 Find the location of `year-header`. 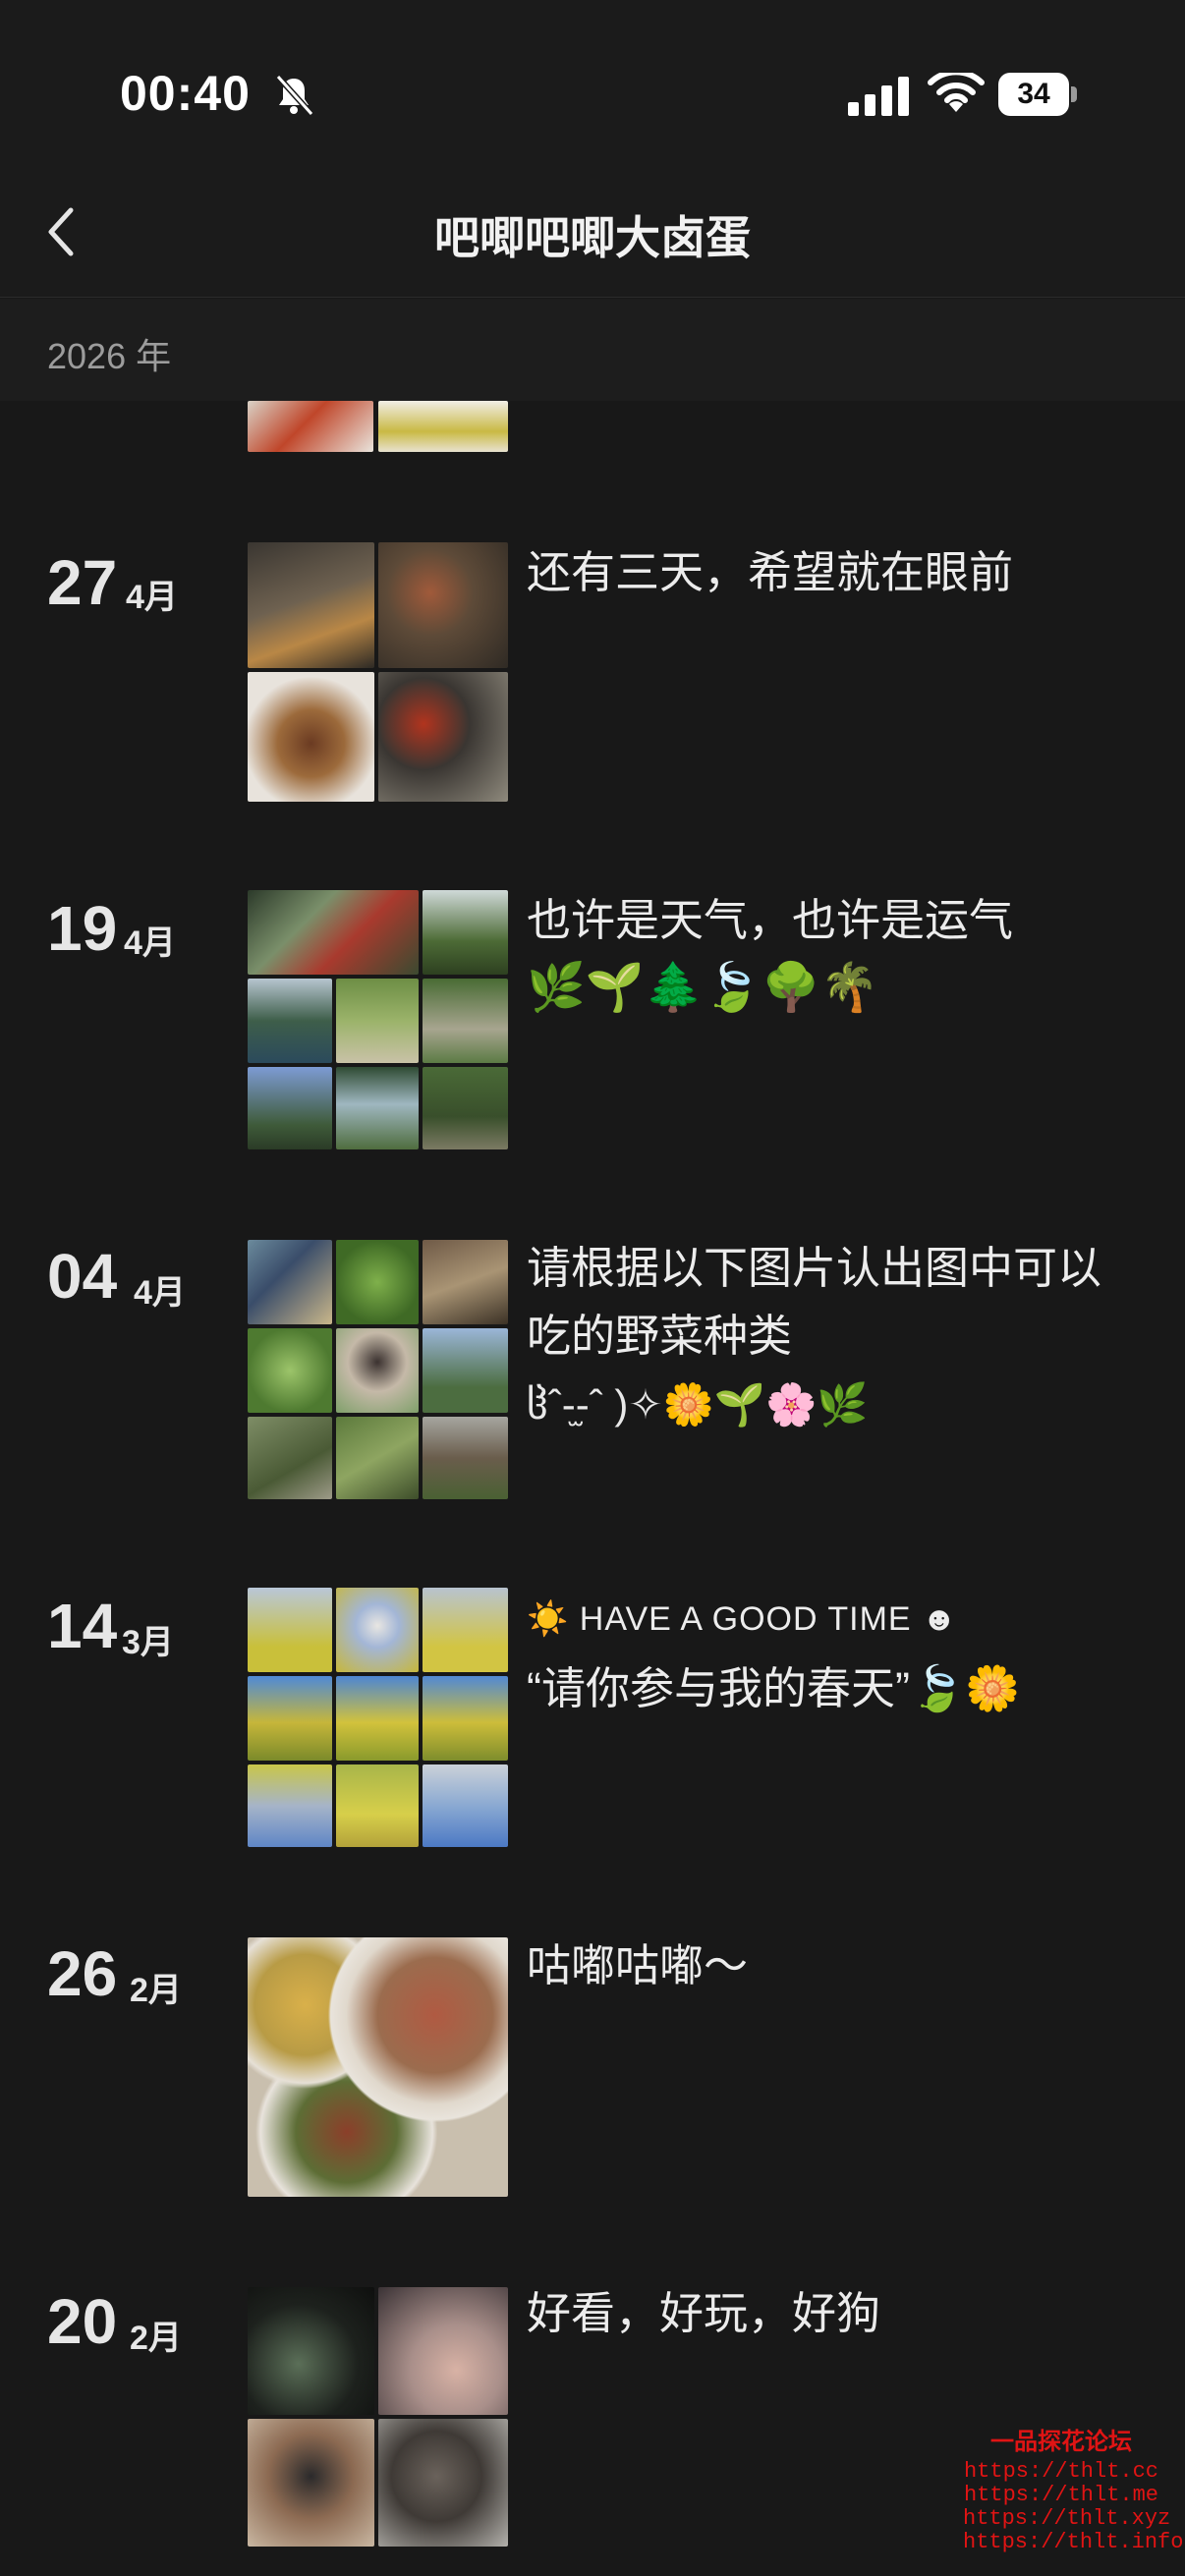

year-header is located at coordinates (592, 350).